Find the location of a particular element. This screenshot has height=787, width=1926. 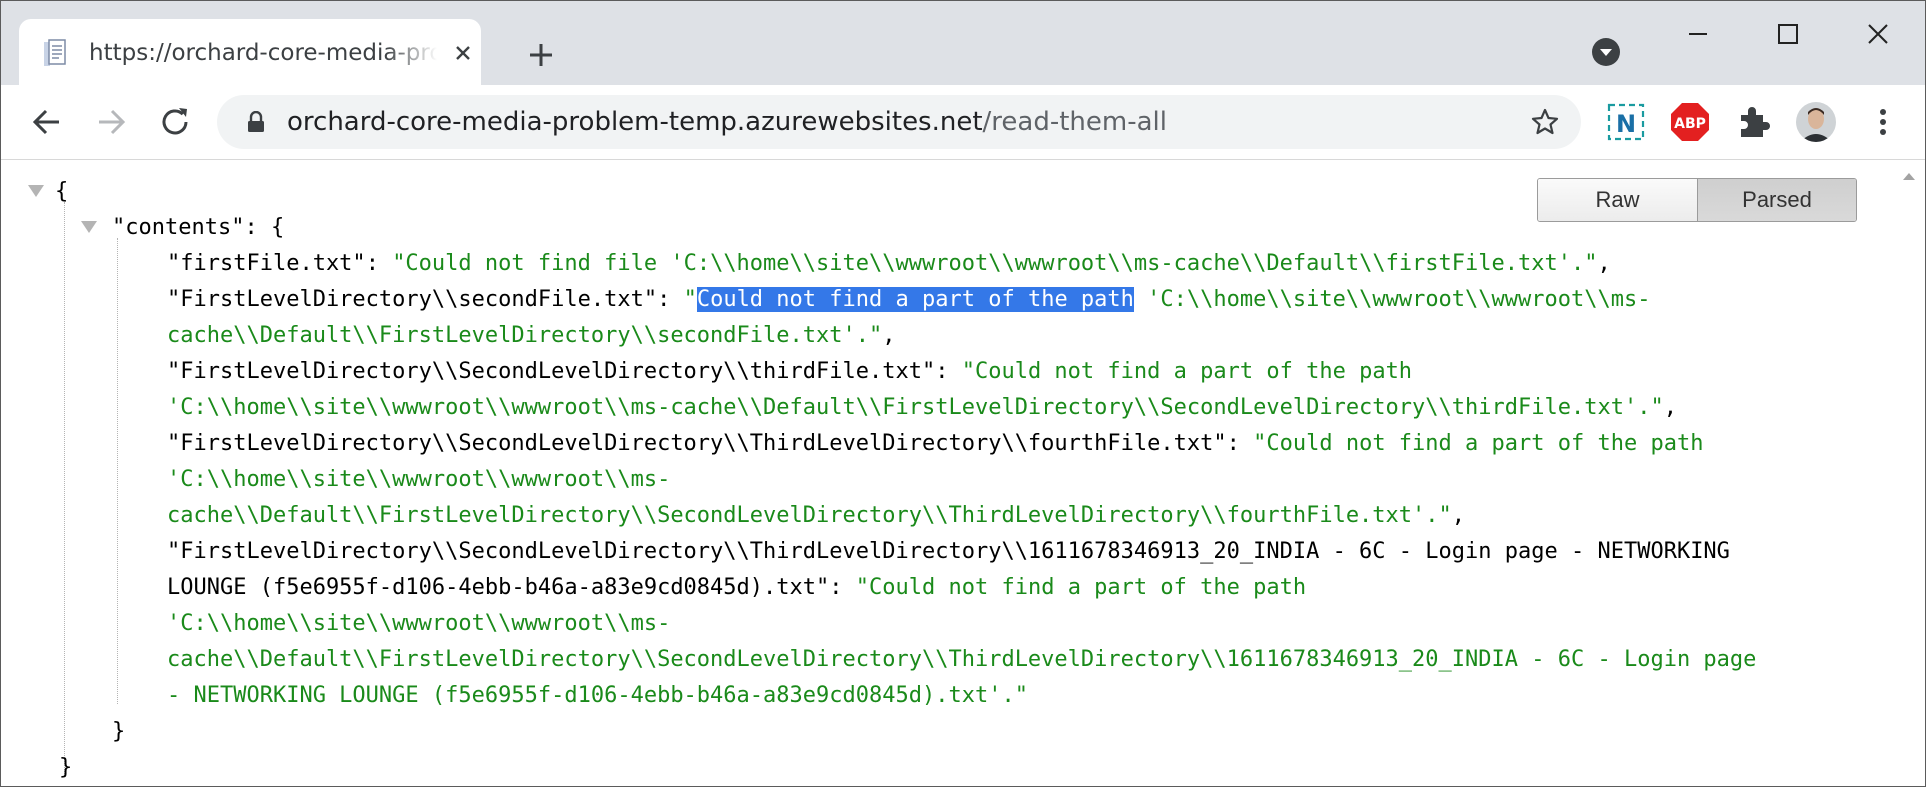

collapse-contents-icon is located at coordinates (89, 227).